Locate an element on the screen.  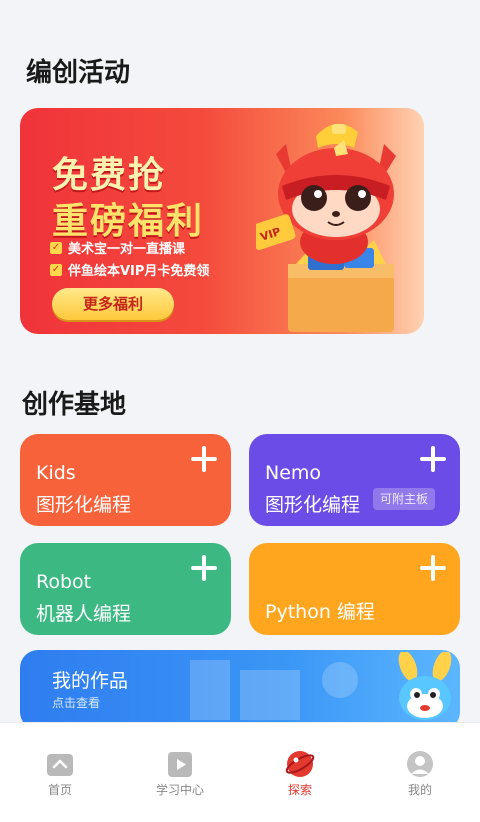
card-title: Nemo is located at coordinates (293, 473).